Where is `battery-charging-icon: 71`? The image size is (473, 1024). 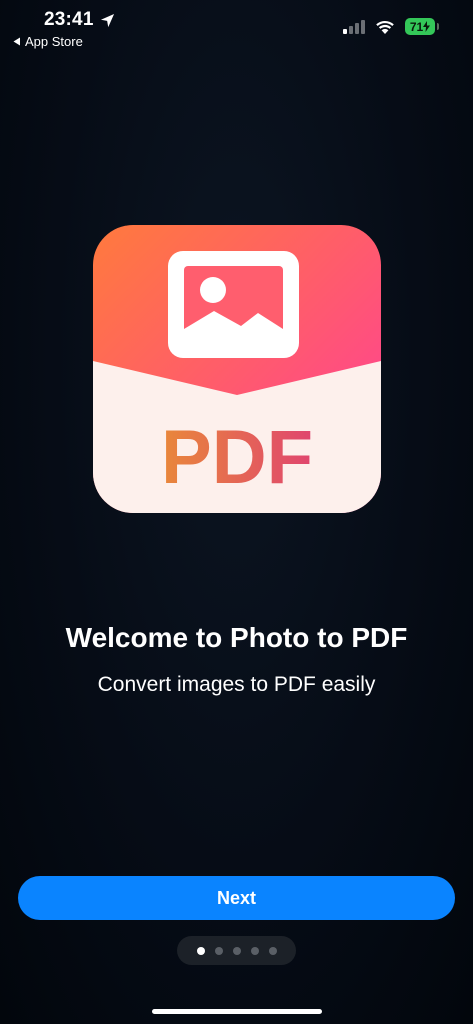
battery-charging-icon: 71 is located at coordinates (422, 26).